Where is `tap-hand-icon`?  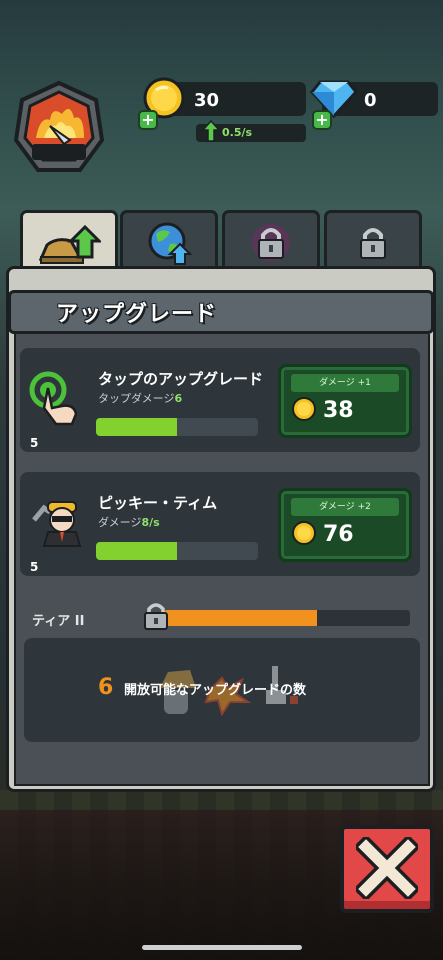
tap-hand-icon is located at coordinates (53, 398).